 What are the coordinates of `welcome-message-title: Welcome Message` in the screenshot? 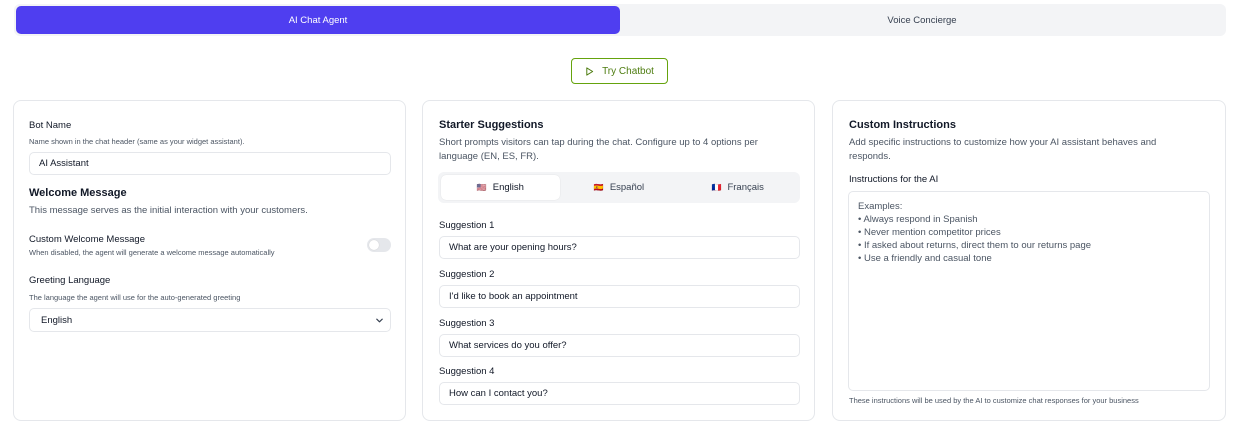 It's located at (78, 193).